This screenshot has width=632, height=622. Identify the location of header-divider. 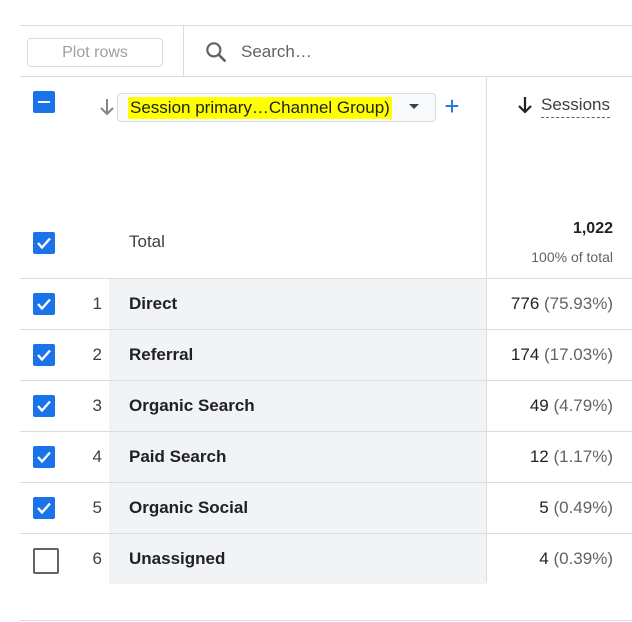
(326, 76).